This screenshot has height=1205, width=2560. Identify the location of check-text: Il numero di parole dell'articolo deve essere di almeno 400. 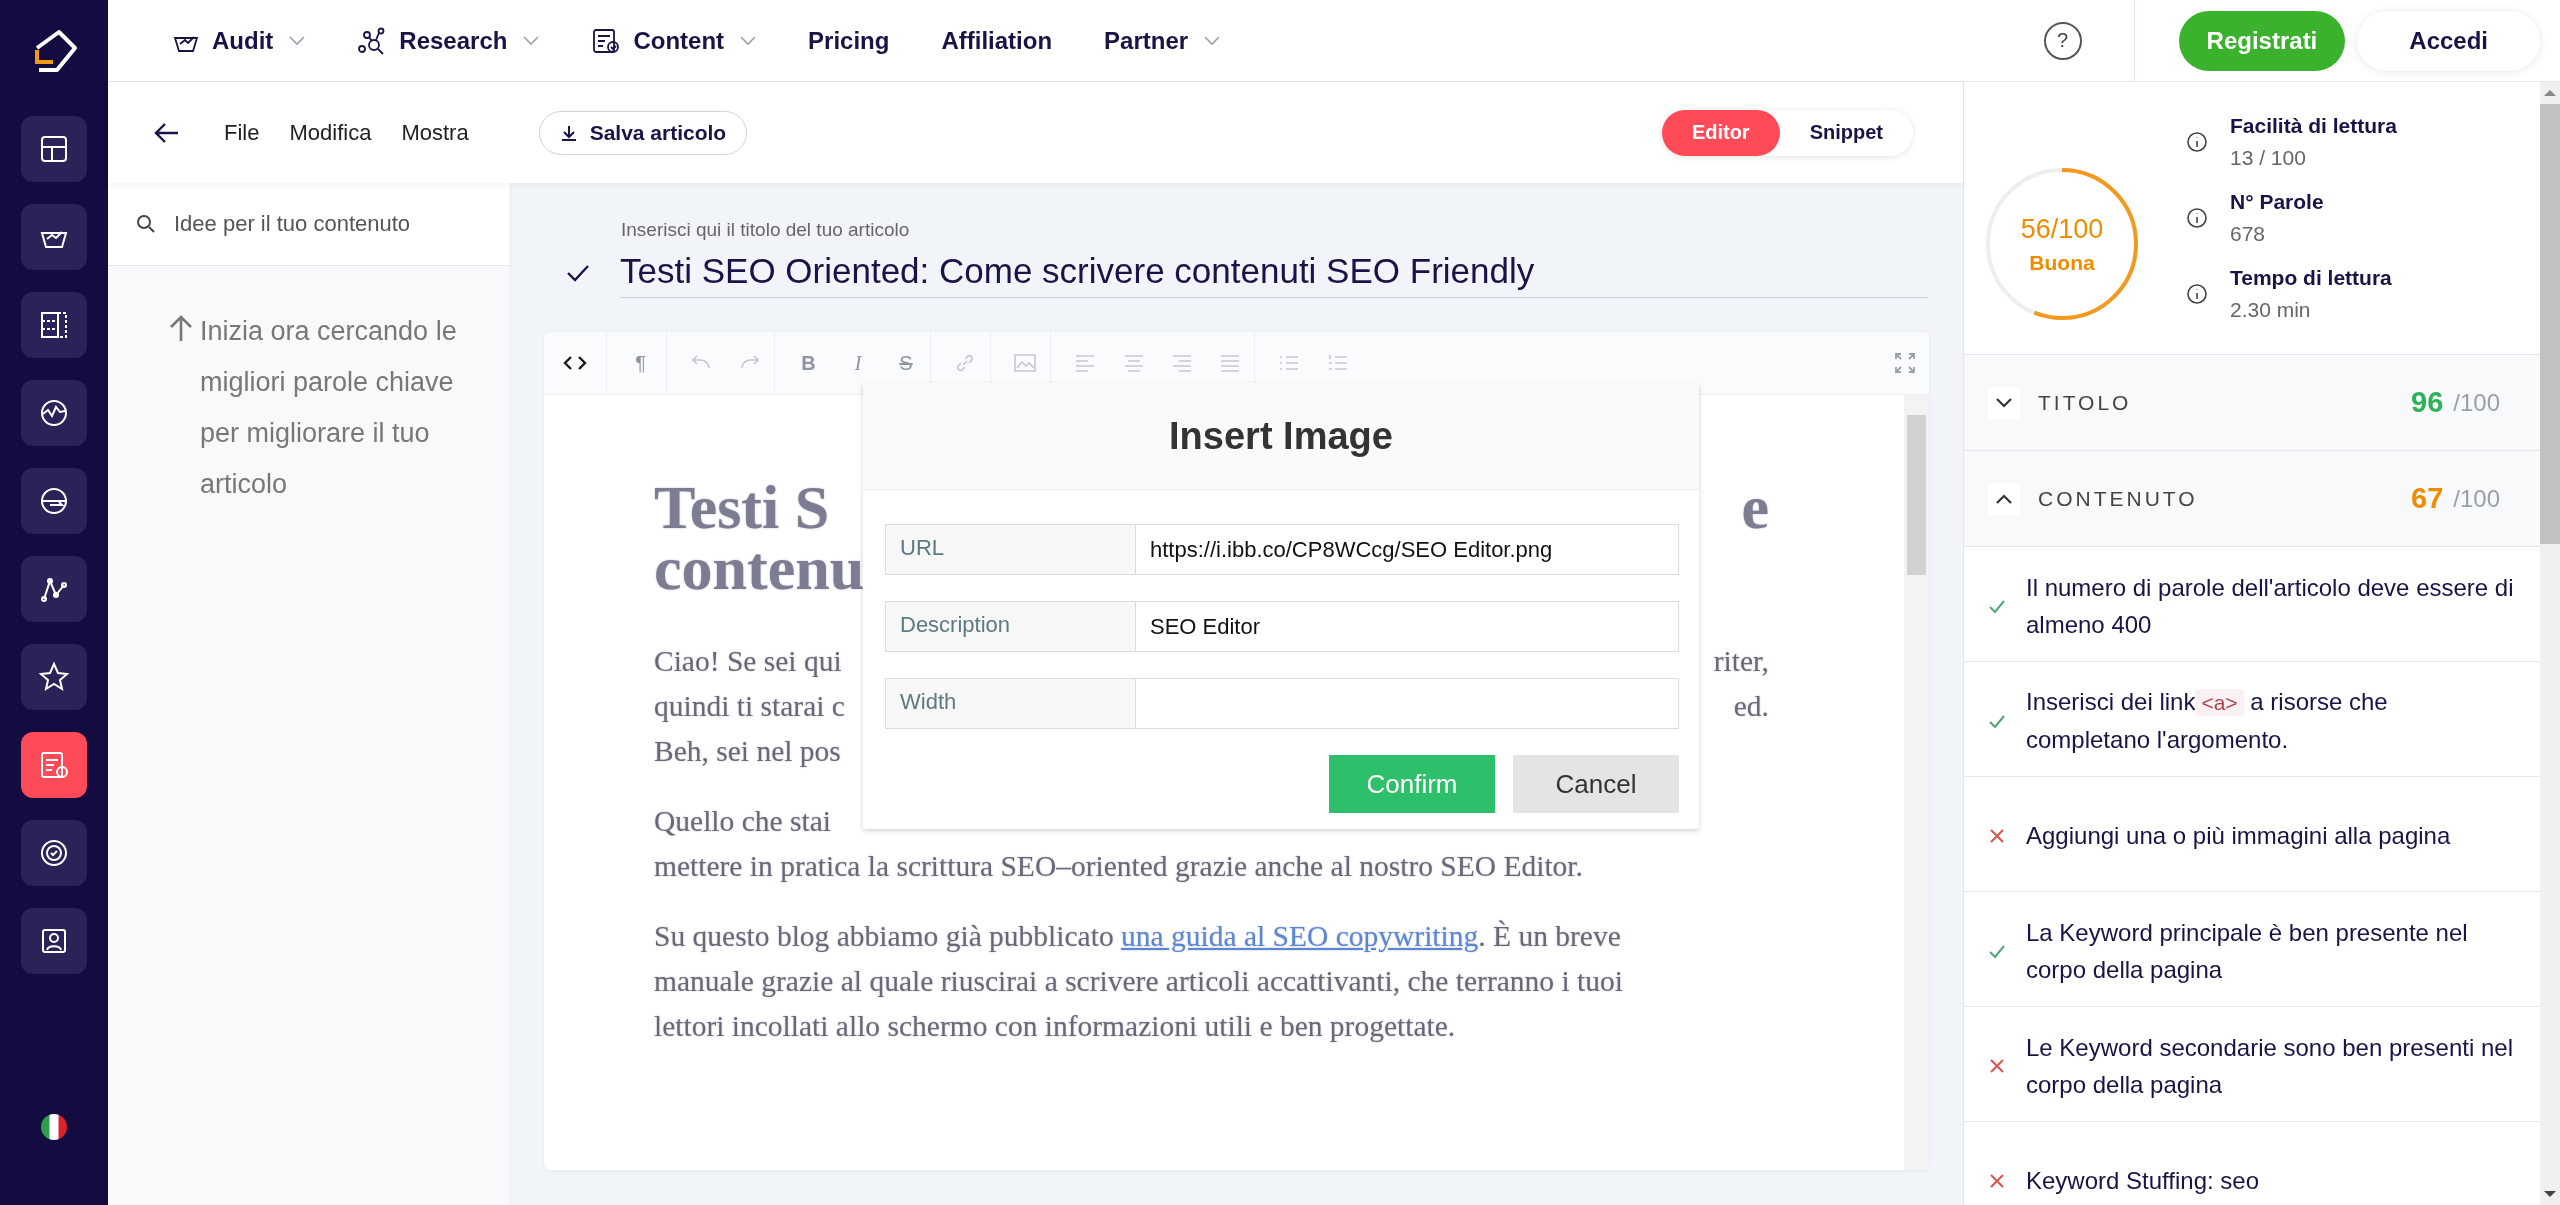
(2270, 606).